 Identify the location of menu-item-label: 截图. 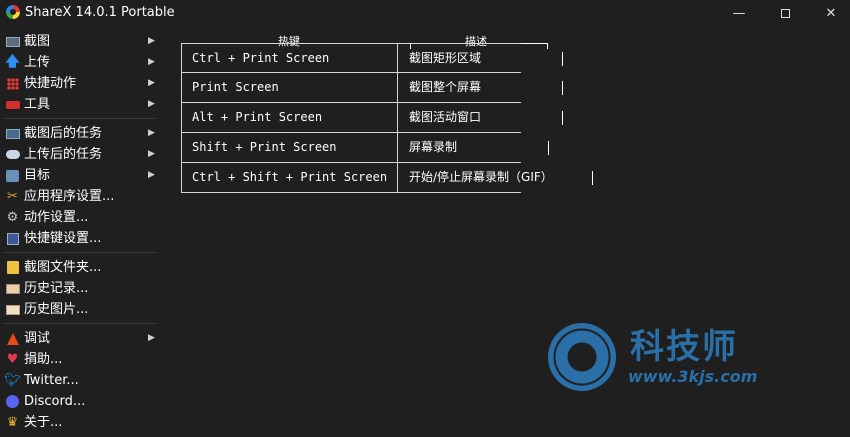
(37, 41).